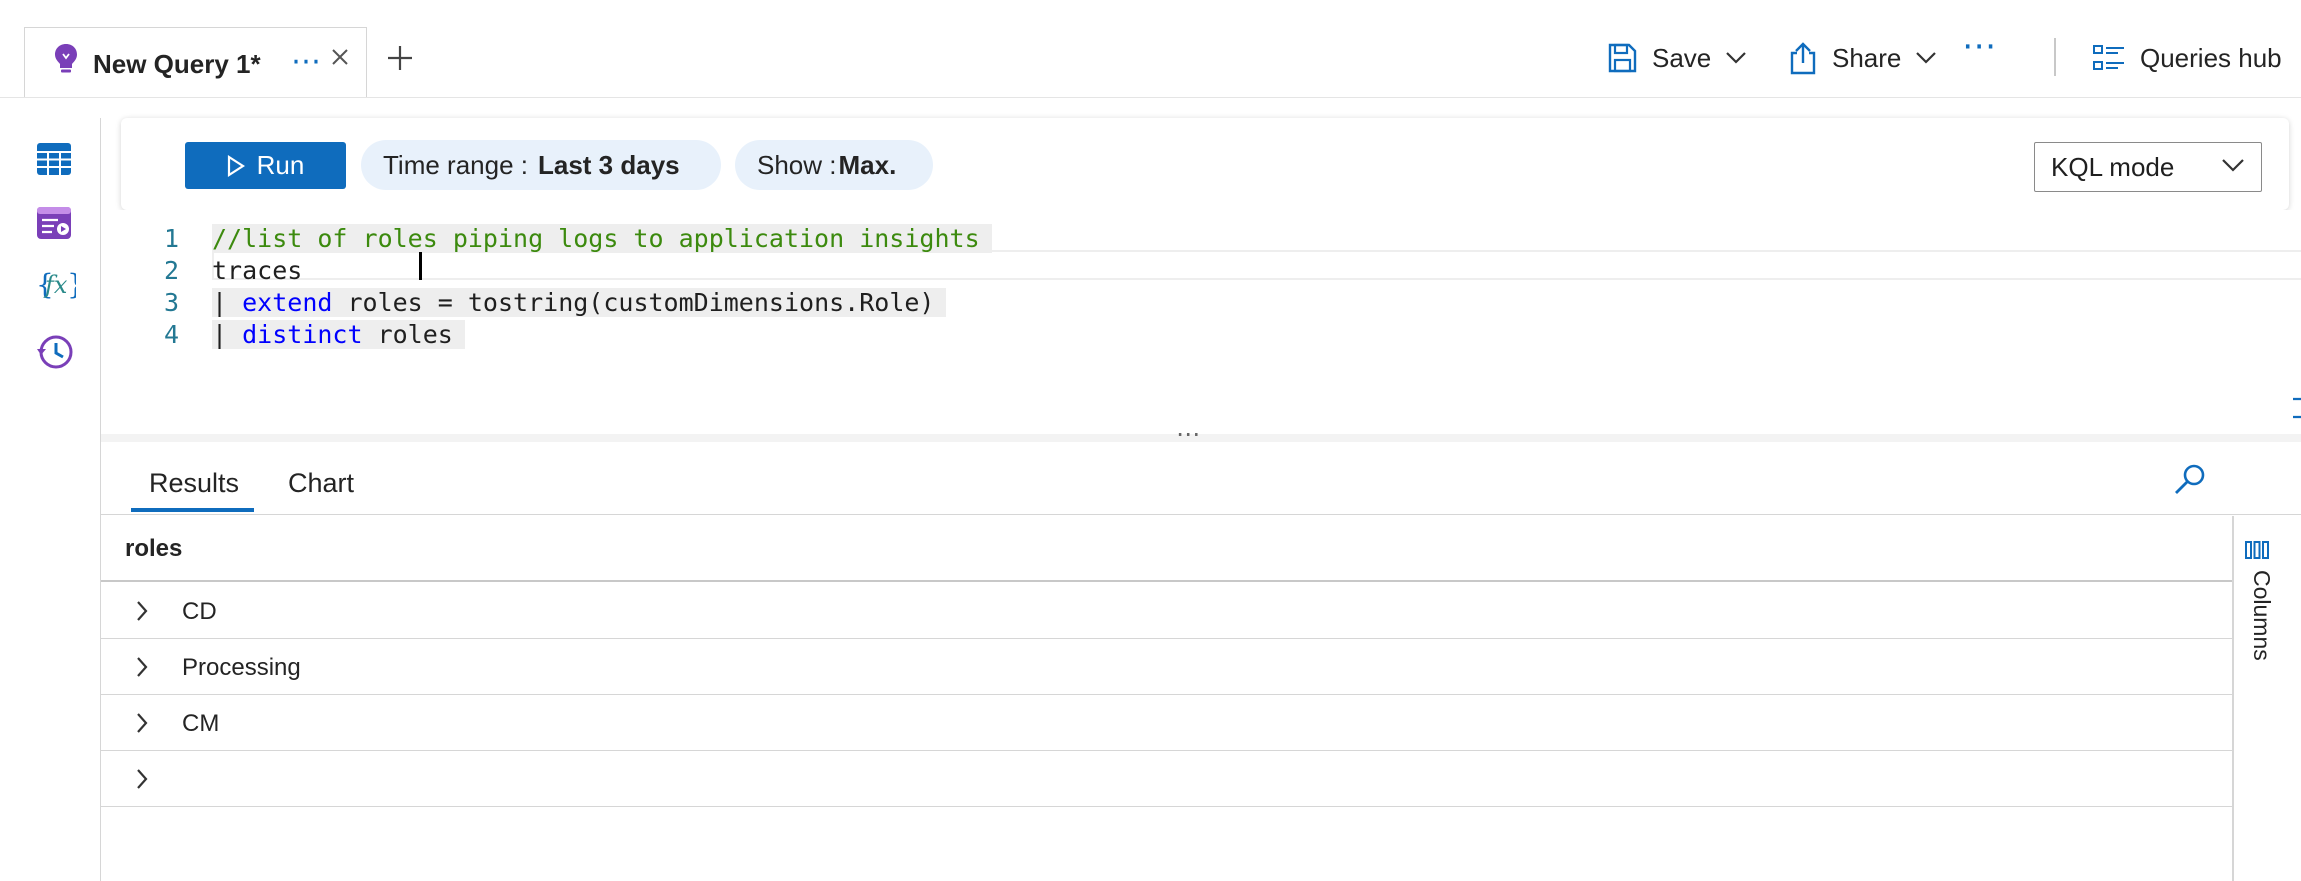 The image size is (2301, 881). What do you see at coordinates (54, 223) in the screenshot?
I see `queries-icon` at bounding box center [54, 223].